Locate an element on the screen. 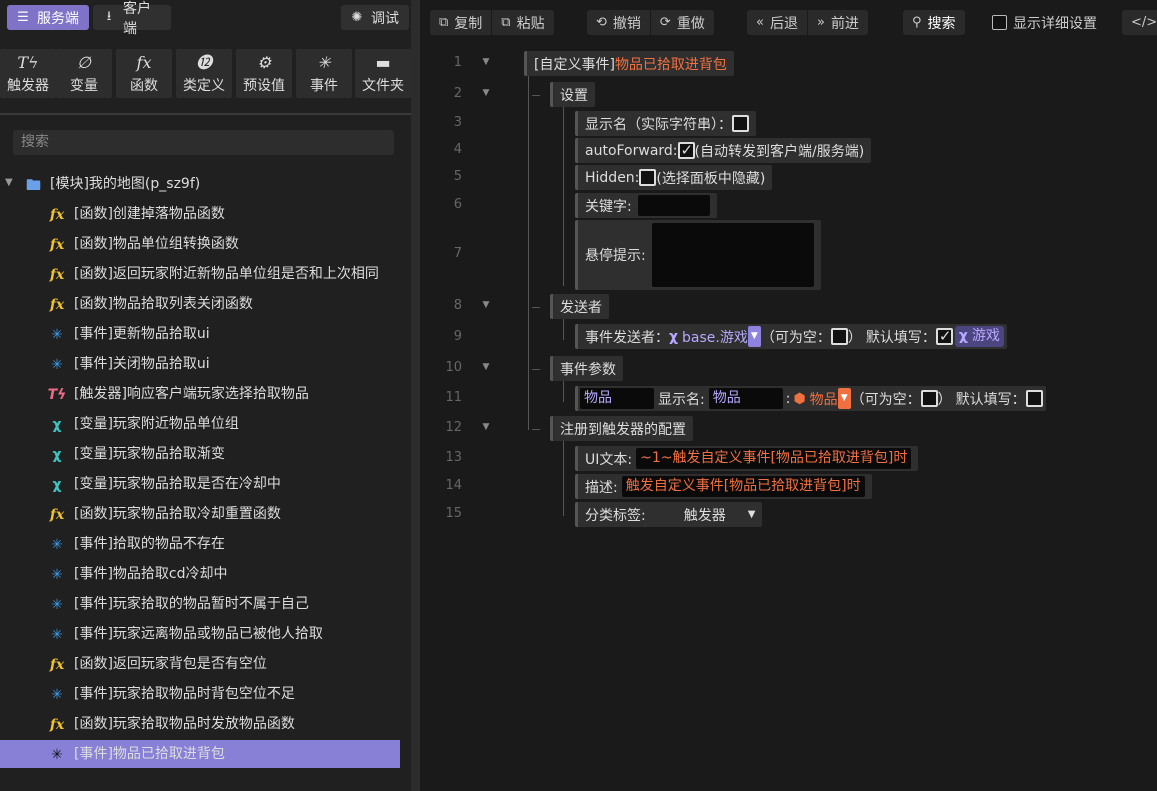 Image resolution: width=1157 pixels, height=791 pixels. folder-add-icon: ▬ is located at coordinates (383, 62).